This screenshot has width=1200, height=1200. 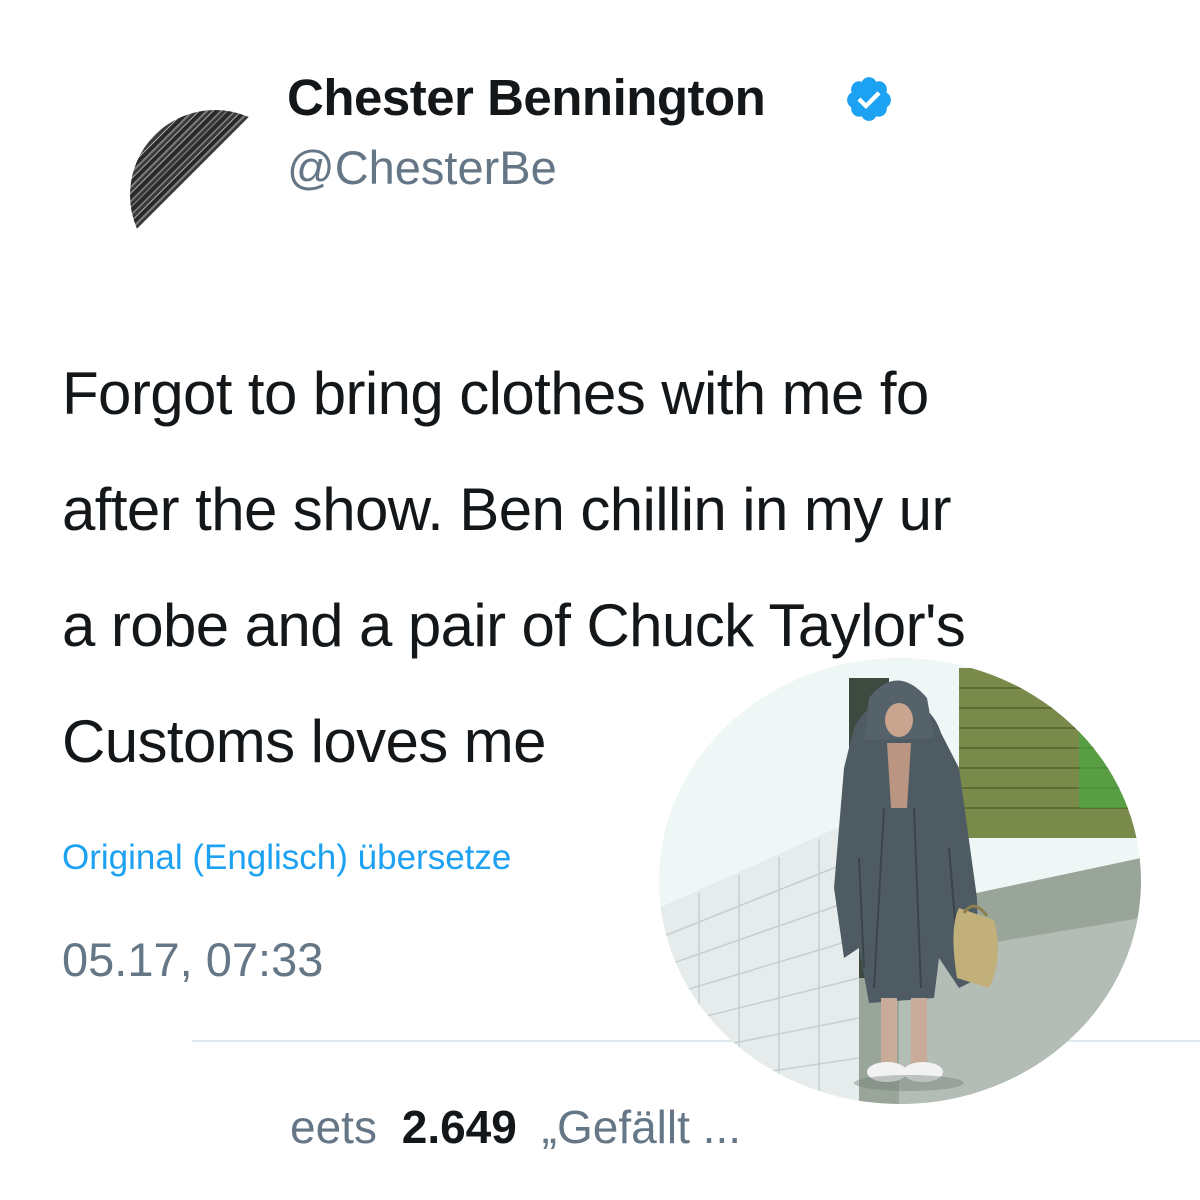 I want to click on tweet-text-line: Forgot to bring clothes with me fo, so click(x=495, y=393).